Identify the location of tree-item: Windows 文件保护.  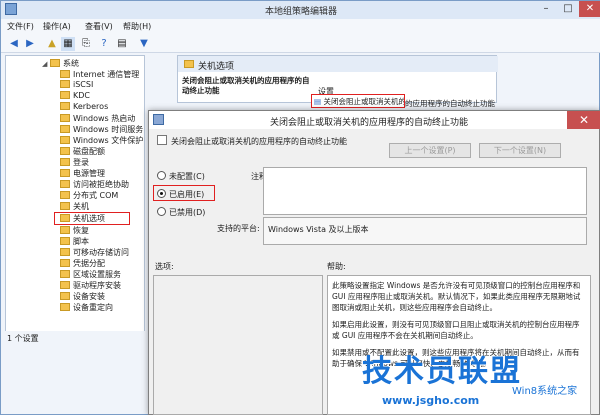
(101, 140).